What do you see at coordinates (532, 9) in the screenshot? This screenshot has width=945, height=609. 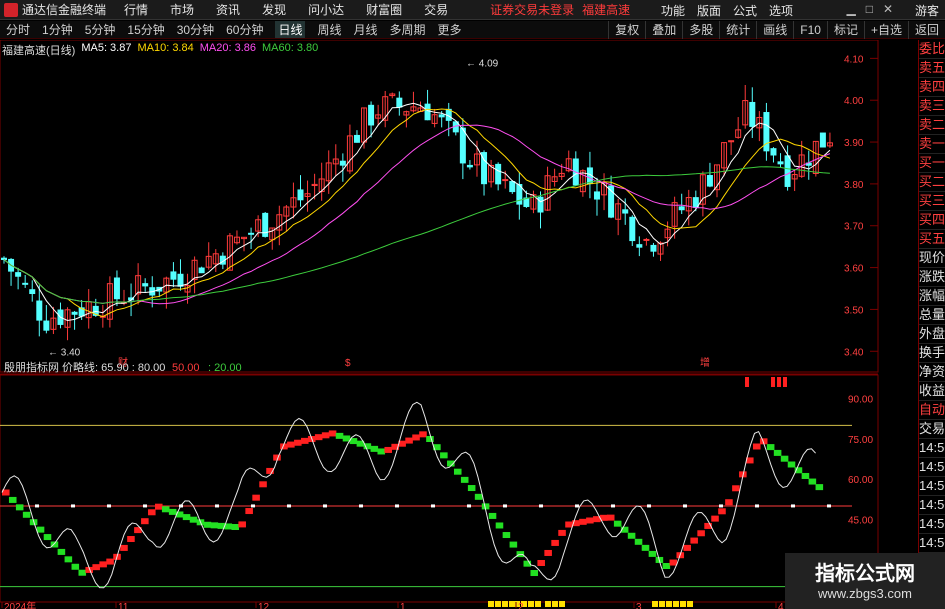 I see `login-warning: 证券交易未登录` at bounding box center [532, 9].